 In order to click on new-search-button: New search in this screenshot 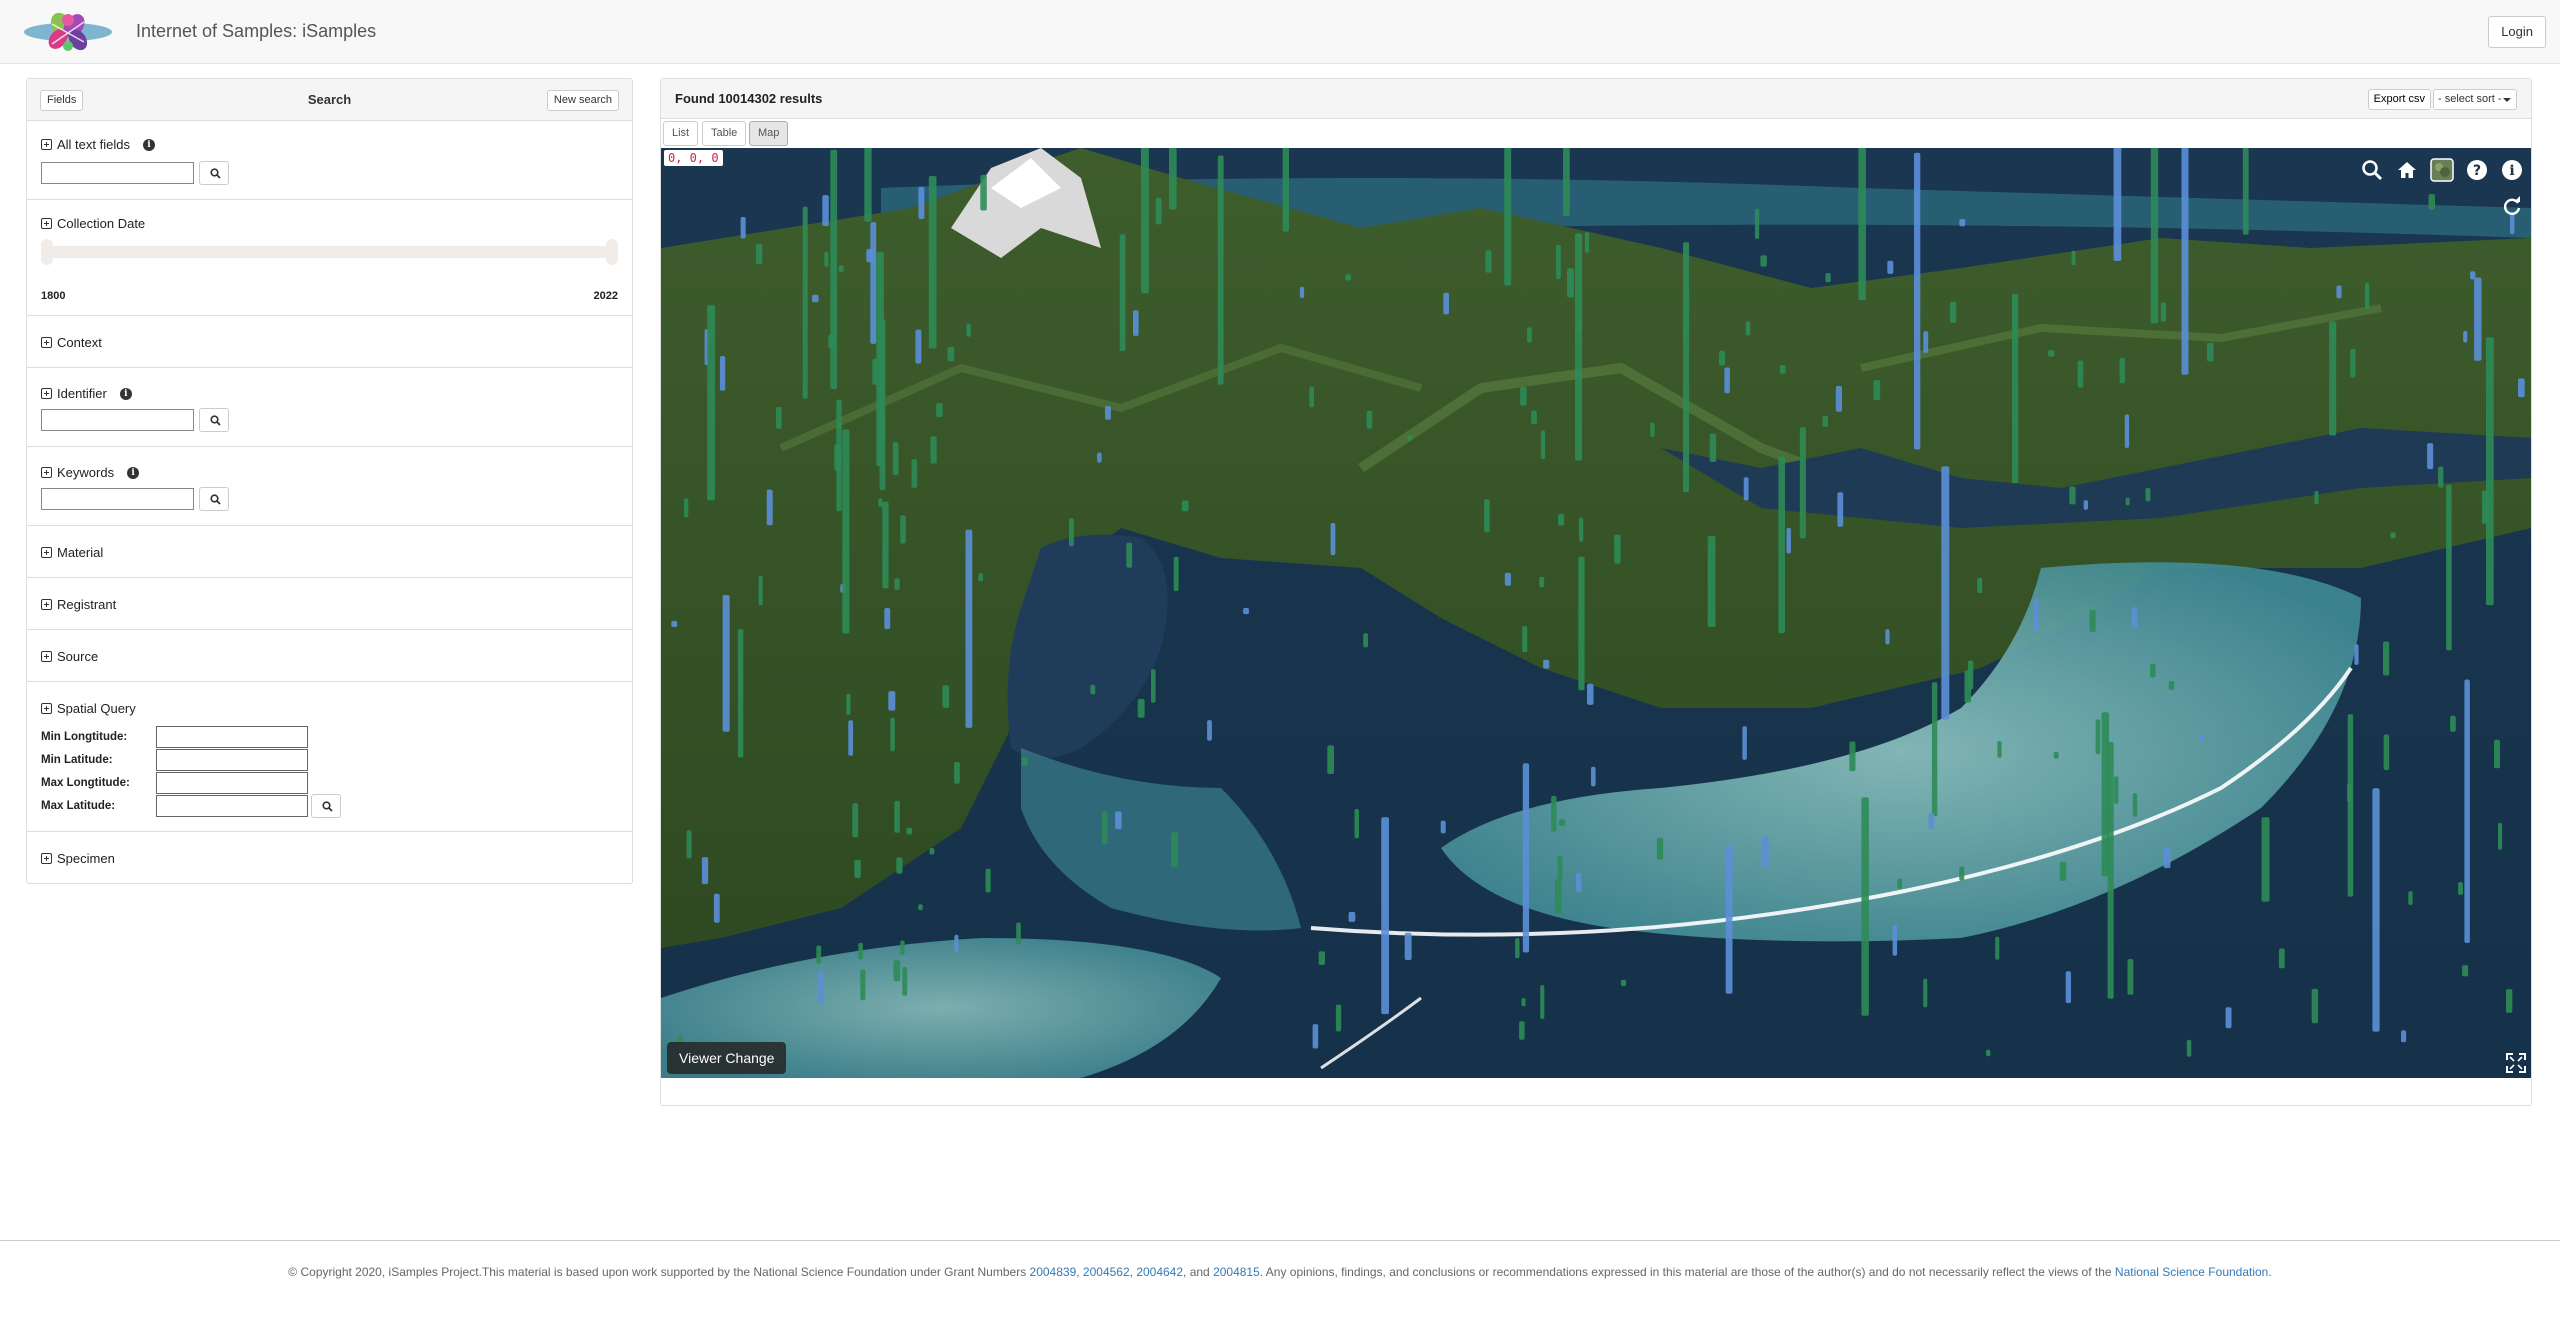, I will do `click(582, 100)`.